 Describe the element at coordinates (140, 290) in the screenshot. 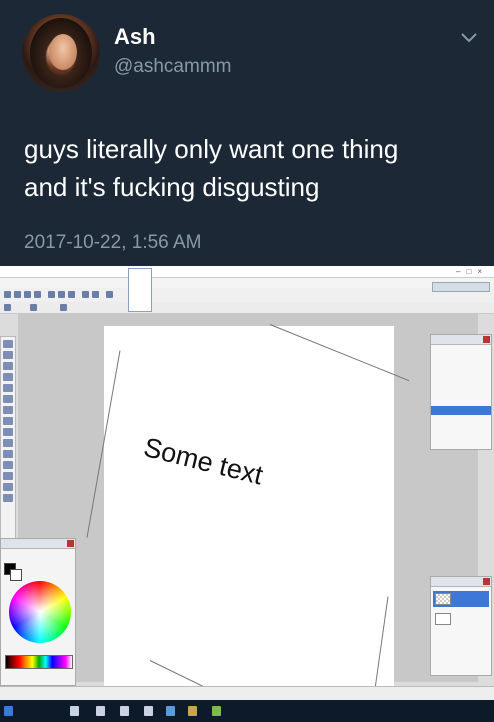

I see `image-tab-thumbnail` at that location.